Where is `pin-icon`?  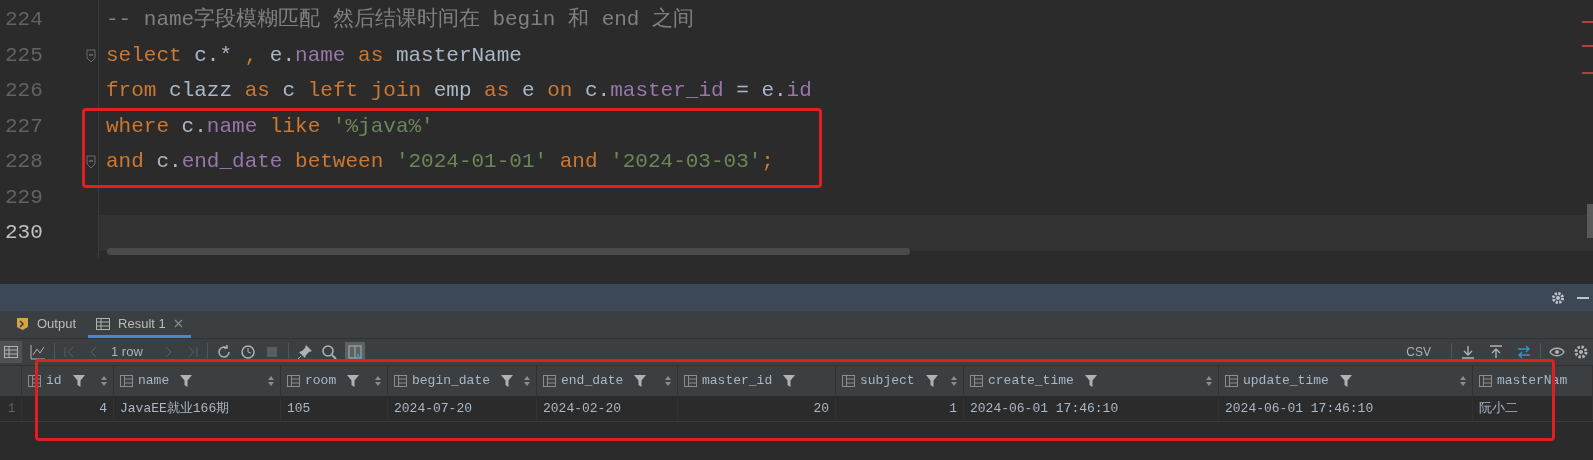
pin-icon is located at coordinates (304, 352).